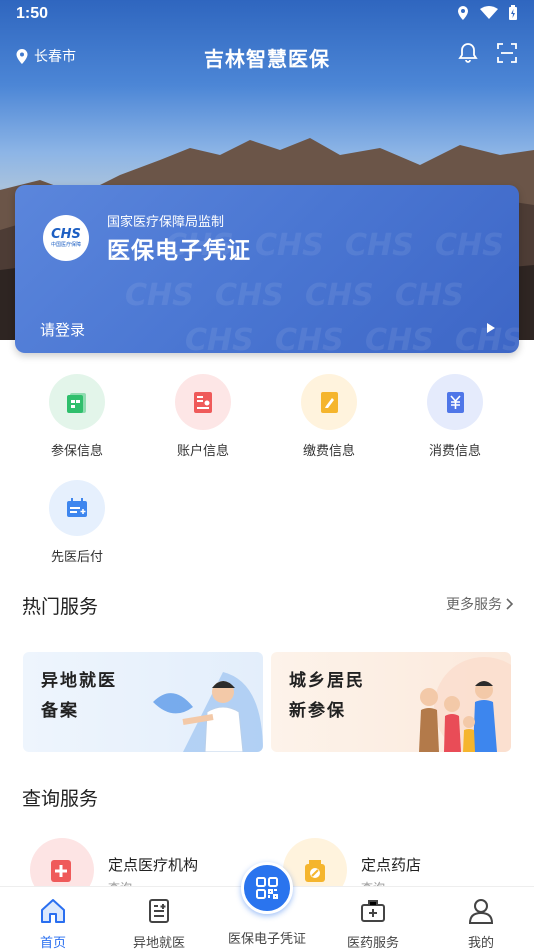 The height and width of the screenshot is (950, 534). Describe the element at coordinates (329, 402) in the screenshot. I see `payment-note-icon` at that location.